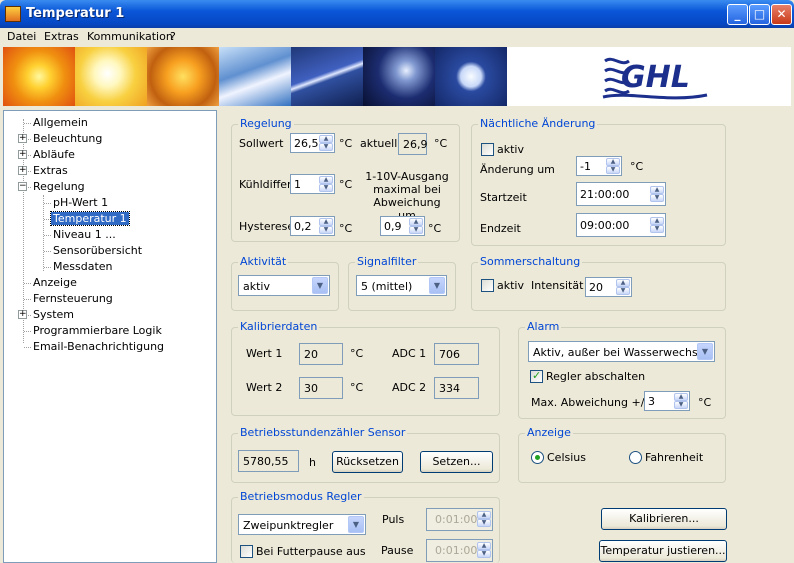 Image resolution: width=794 pixels, height=563 pixels. What do you see at coordinates (487, 285) in the screenshot?
I see `sommer-aktiv-checkbox` at bounding box center [487, 285].